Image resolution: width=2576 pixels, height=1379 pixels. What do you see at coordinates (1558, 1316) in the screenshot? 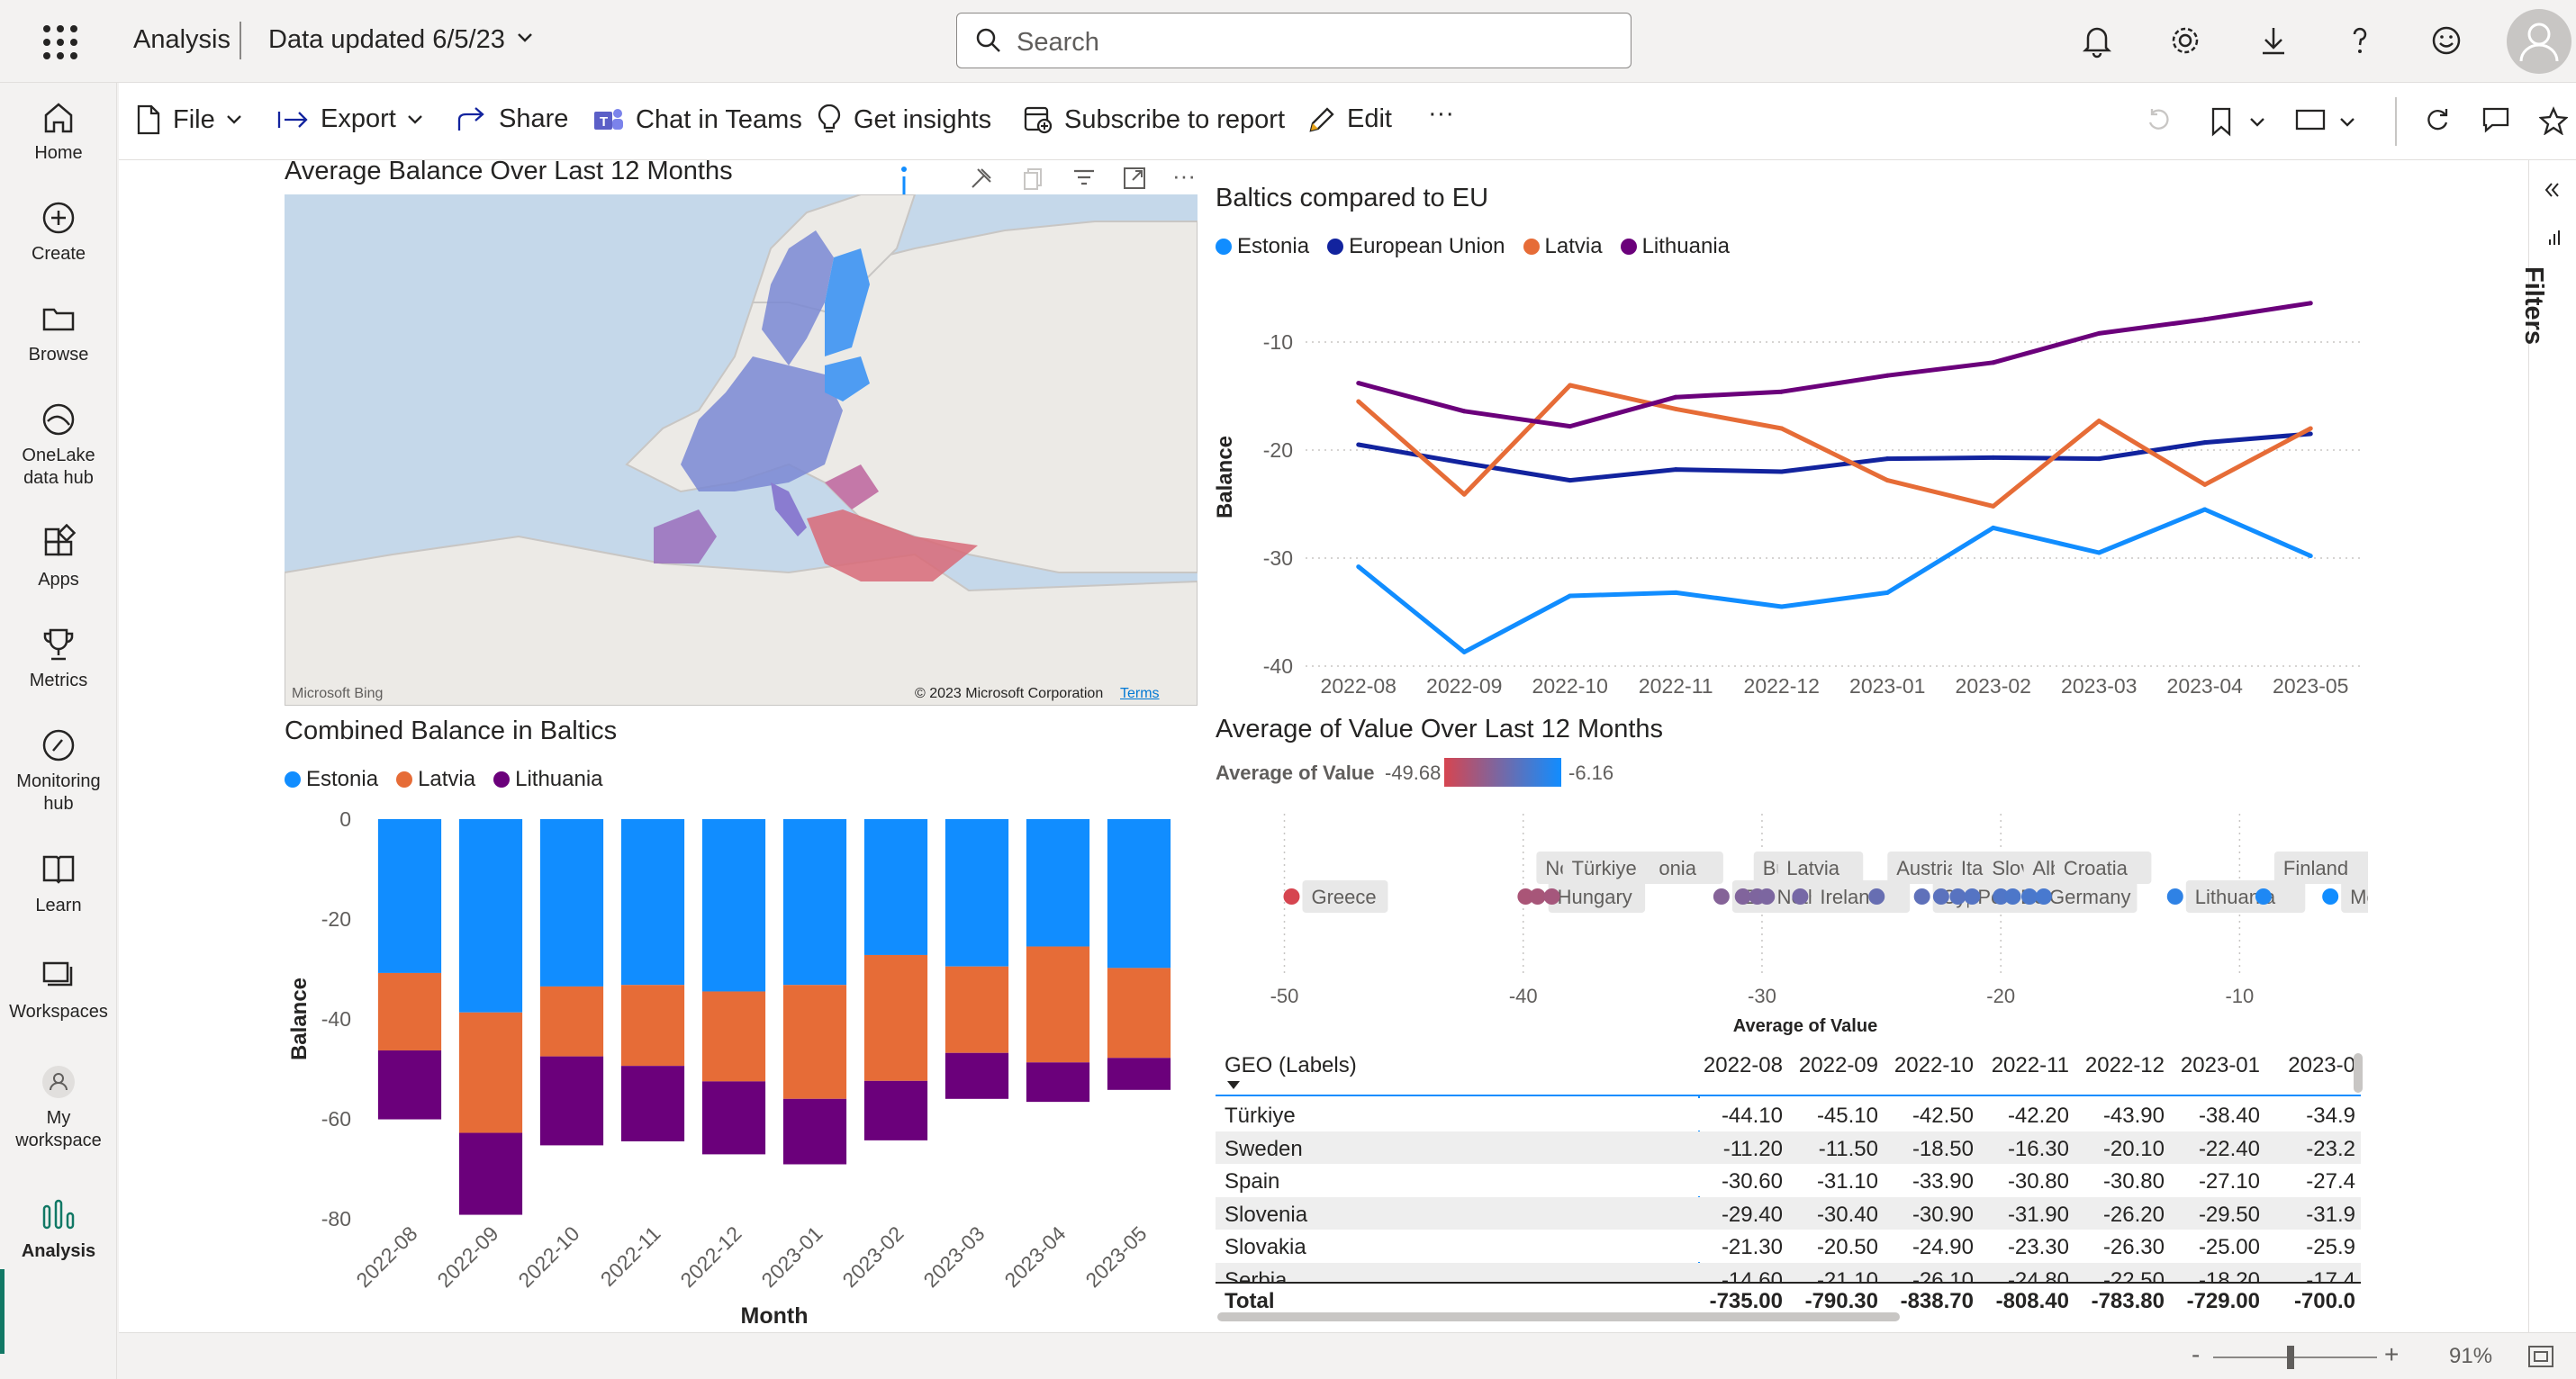
I see `horizontal-scrollbar` at bounding box center [1558, 1316].